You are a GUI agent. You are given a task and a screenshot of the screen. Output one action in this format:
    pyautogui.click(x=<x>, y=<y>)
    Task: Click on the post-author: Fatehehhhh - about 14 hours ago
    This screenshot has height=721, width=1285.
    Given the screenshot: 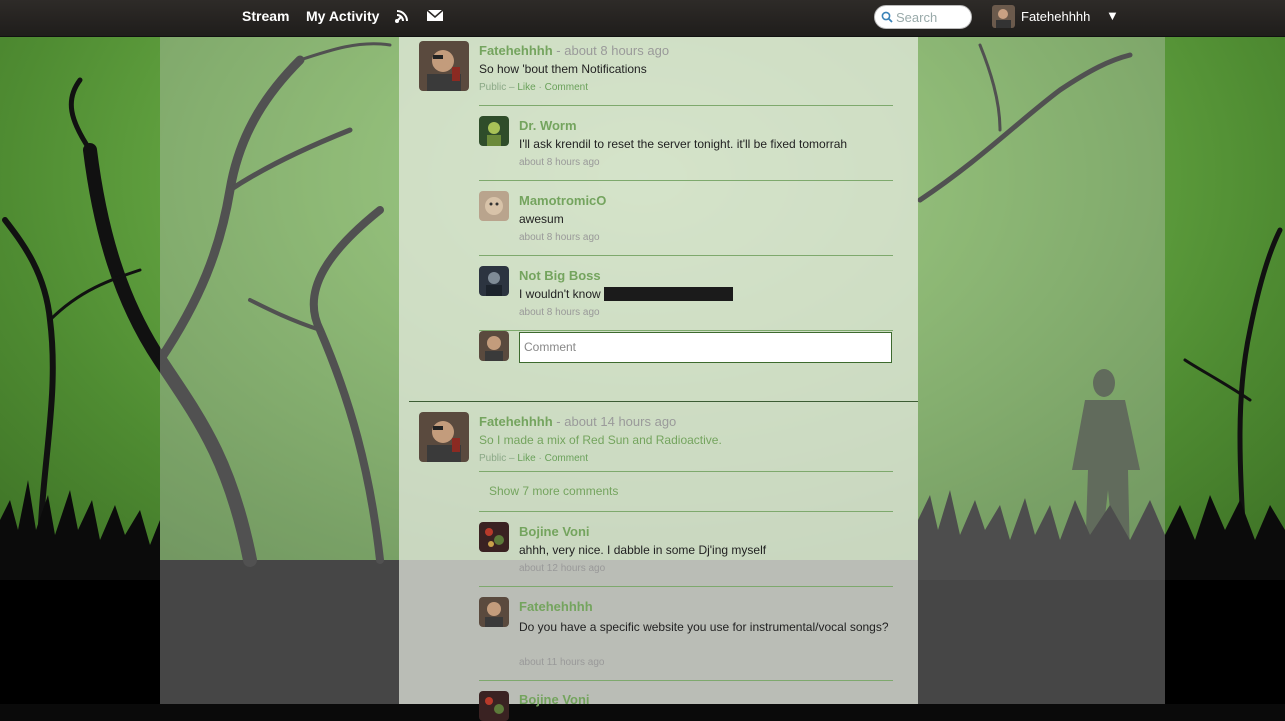 What is the action you would take?
    pyautogui.click(x=577, y=421)
    